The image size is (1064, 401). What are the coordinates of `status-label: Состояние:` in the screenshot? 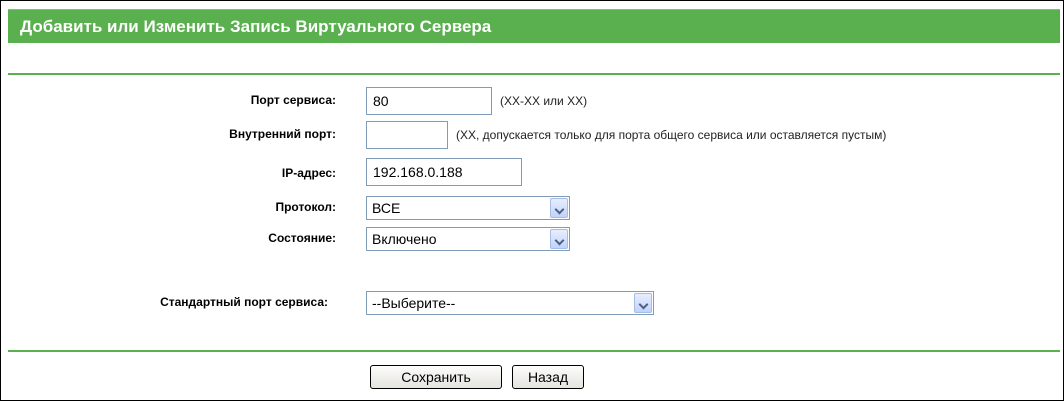 It's located at (302, 238).